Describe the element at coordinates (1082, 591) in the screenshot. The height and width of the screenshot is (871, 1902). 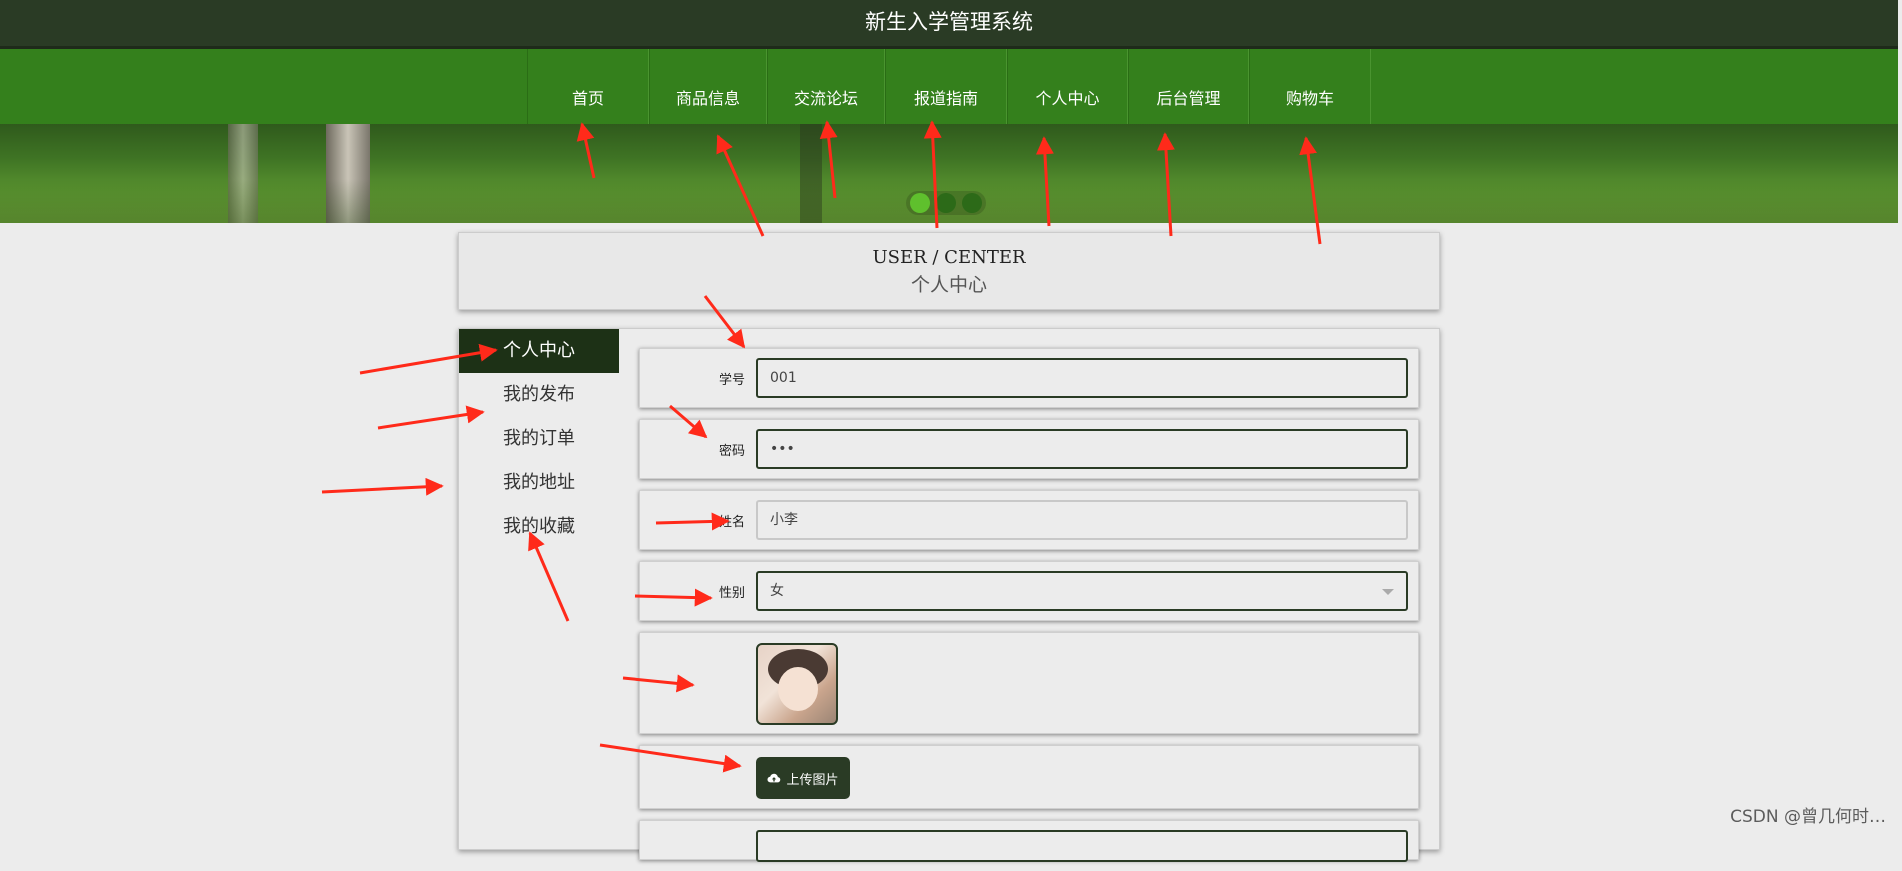
I see `gender-select: 女` at that location.